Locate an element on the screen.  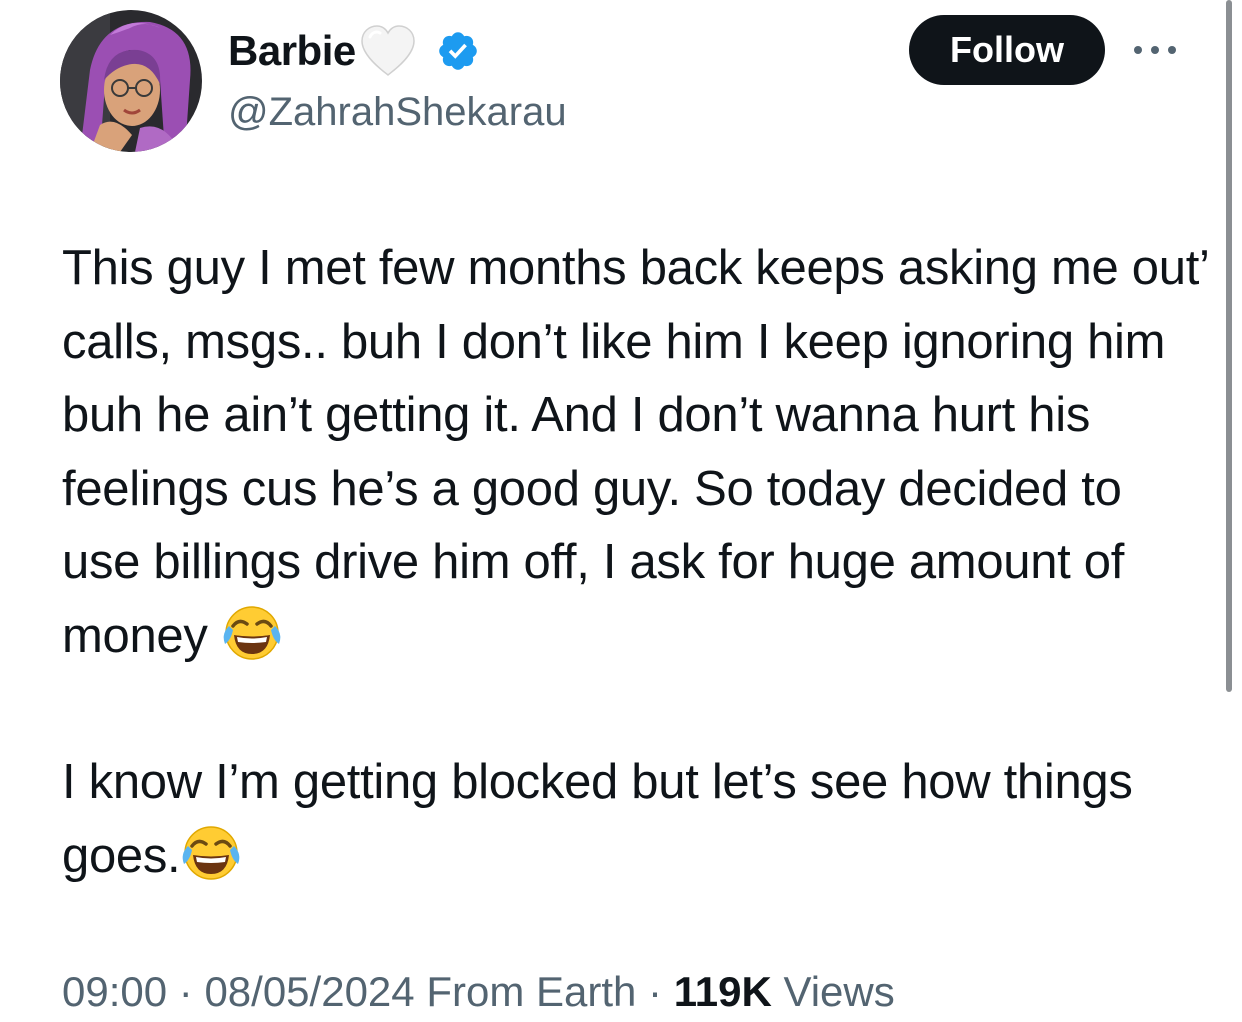
scrollbar is located at coordinates (1229, 346).